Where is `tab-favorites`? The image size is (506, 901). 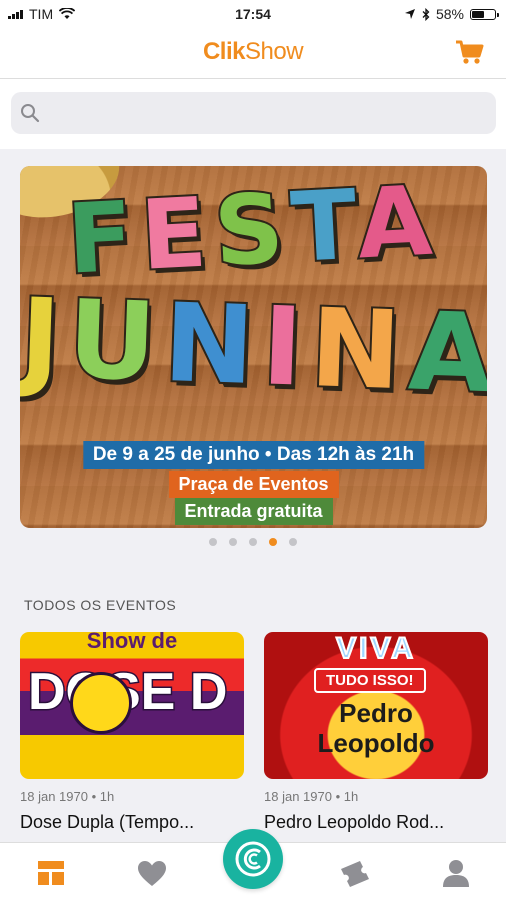 tab-favorites is located at coordinates (152, 873).